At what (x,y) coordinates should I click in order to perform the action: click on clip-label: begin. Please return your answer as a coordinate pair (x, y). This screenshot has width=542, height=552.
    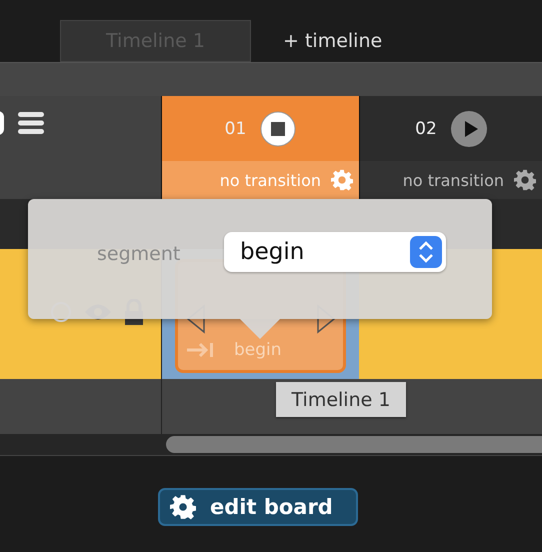
    Looking at the image, I should click on (258, 350).